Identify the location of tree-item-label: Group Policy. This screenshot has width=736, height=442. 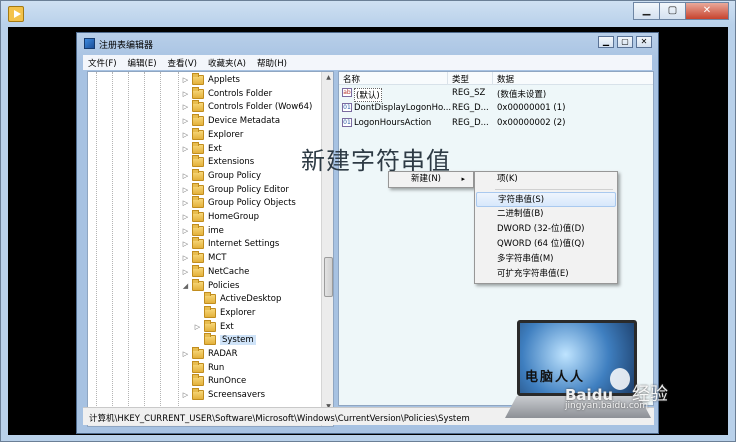
(235, 175).